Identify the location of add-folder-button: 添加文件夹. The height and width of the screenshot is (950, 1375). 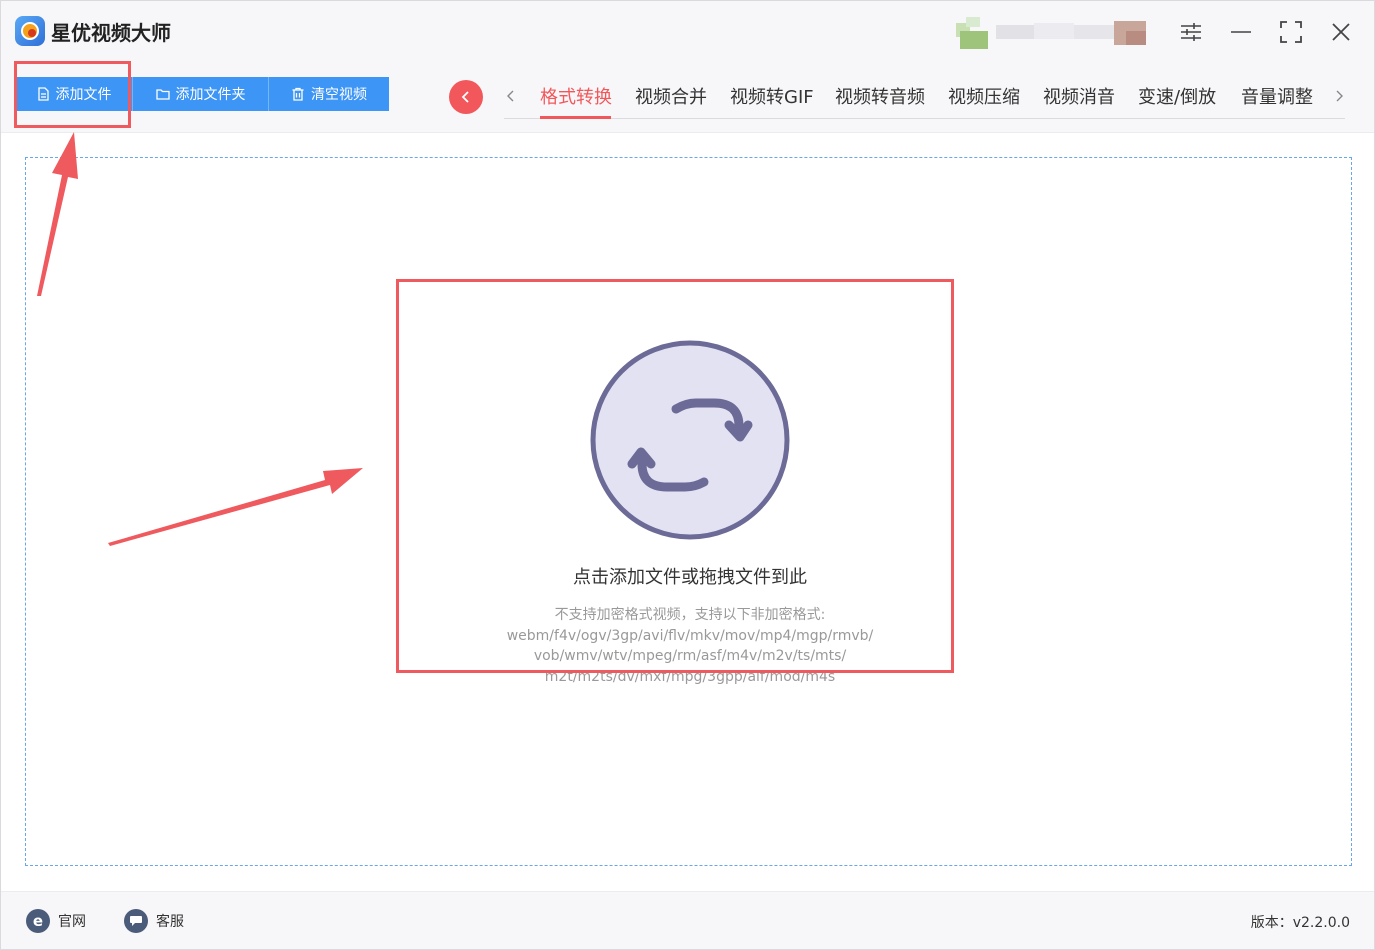
(201, 94).